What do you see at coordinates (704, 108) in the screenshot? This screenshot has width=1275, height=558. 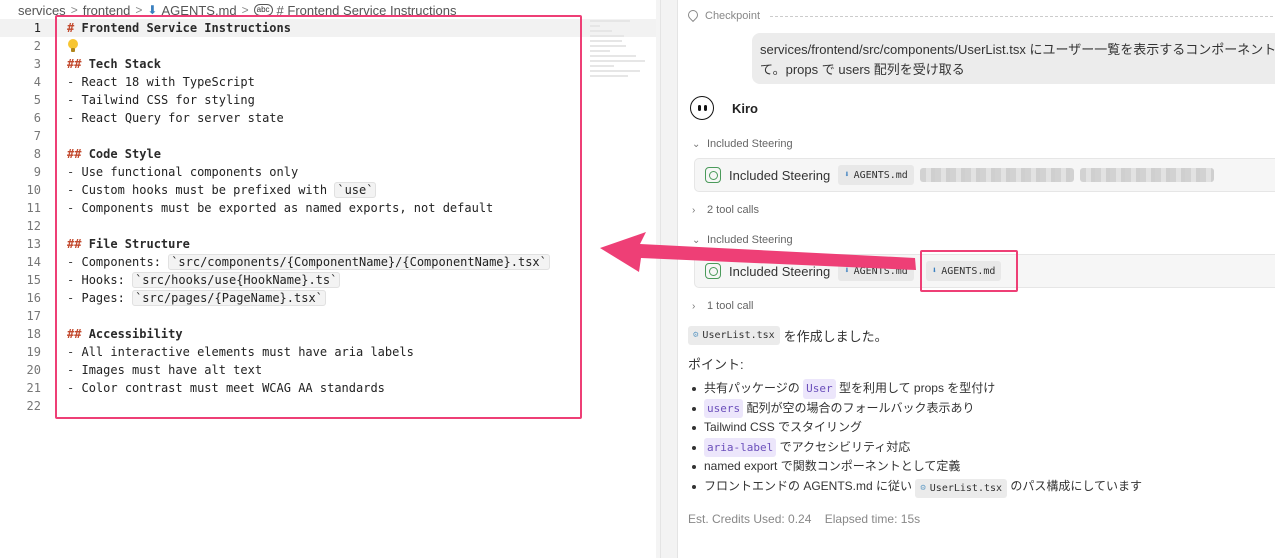 I see `kiro-logo-icon` at bounding box center [704, 108].